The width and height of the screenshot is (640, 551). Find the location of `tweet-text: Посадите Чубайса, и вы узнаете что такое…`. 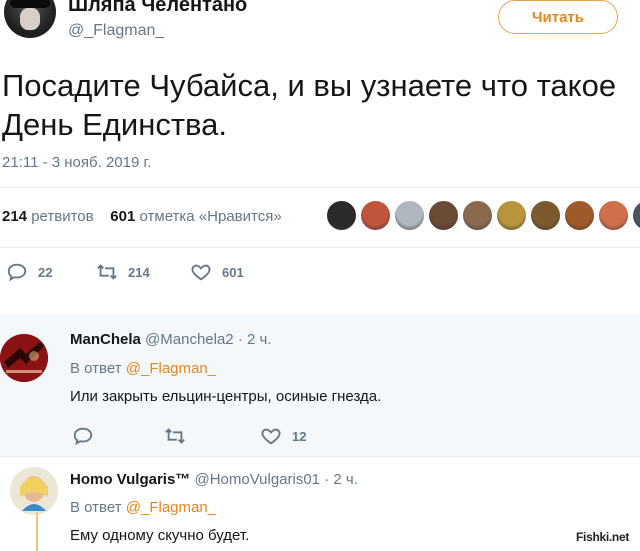

tweet-text: Посадите Чубайса, и вы узнаете что такое… is located at coordinates (320, 105).